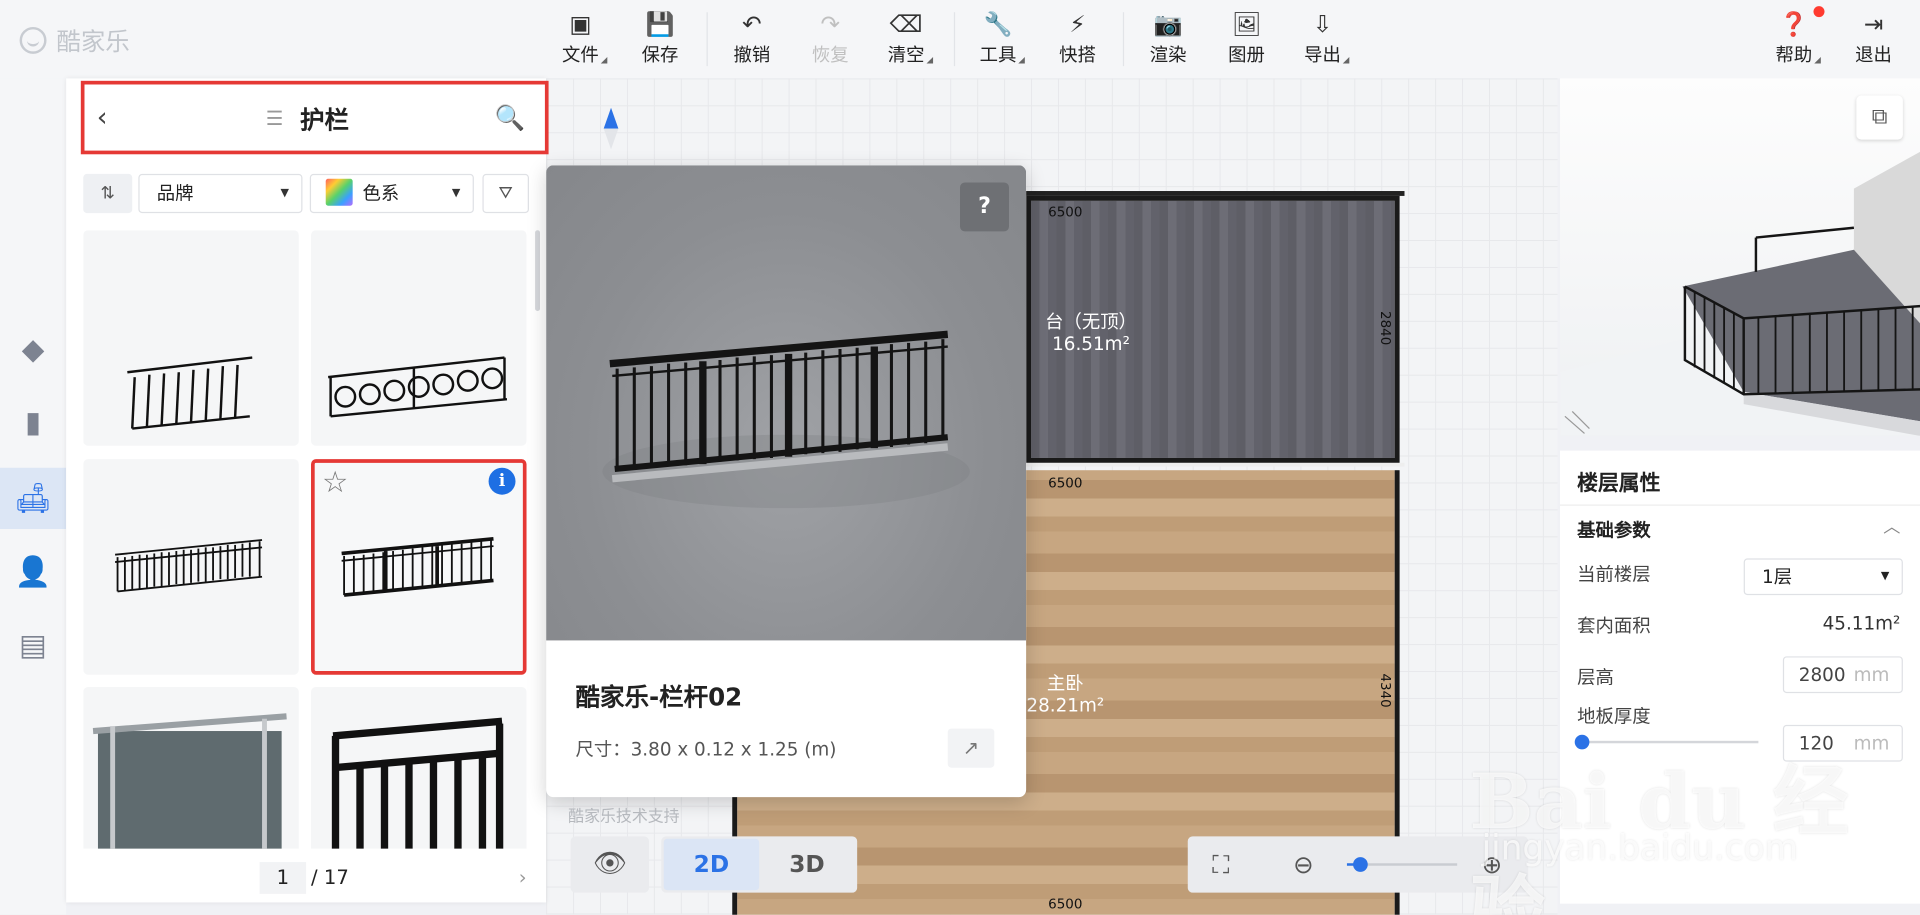  What do you see at coordinates (1322, 39) in the screenshot?
I see `export-button: ⇩ 导出 ◢` at bounding box center [1322, 39].